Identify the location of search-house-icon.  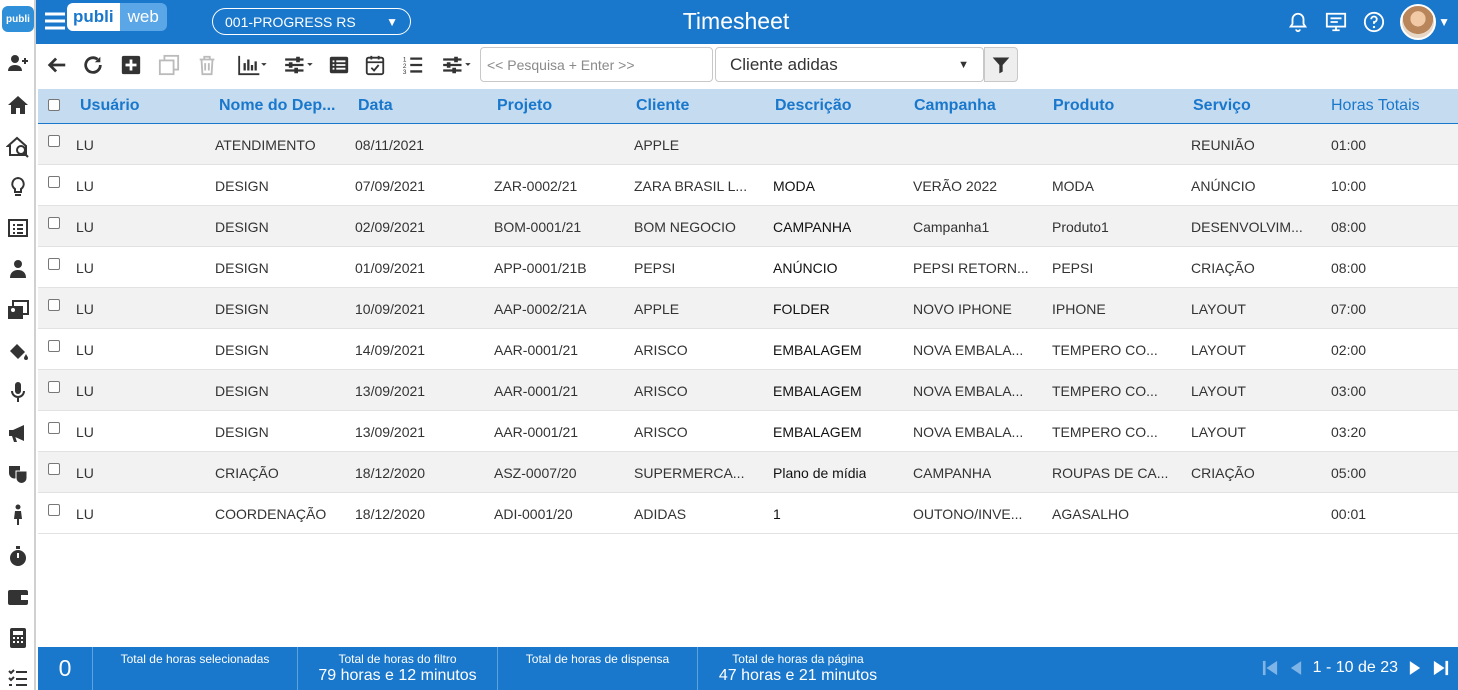
(18, 147).